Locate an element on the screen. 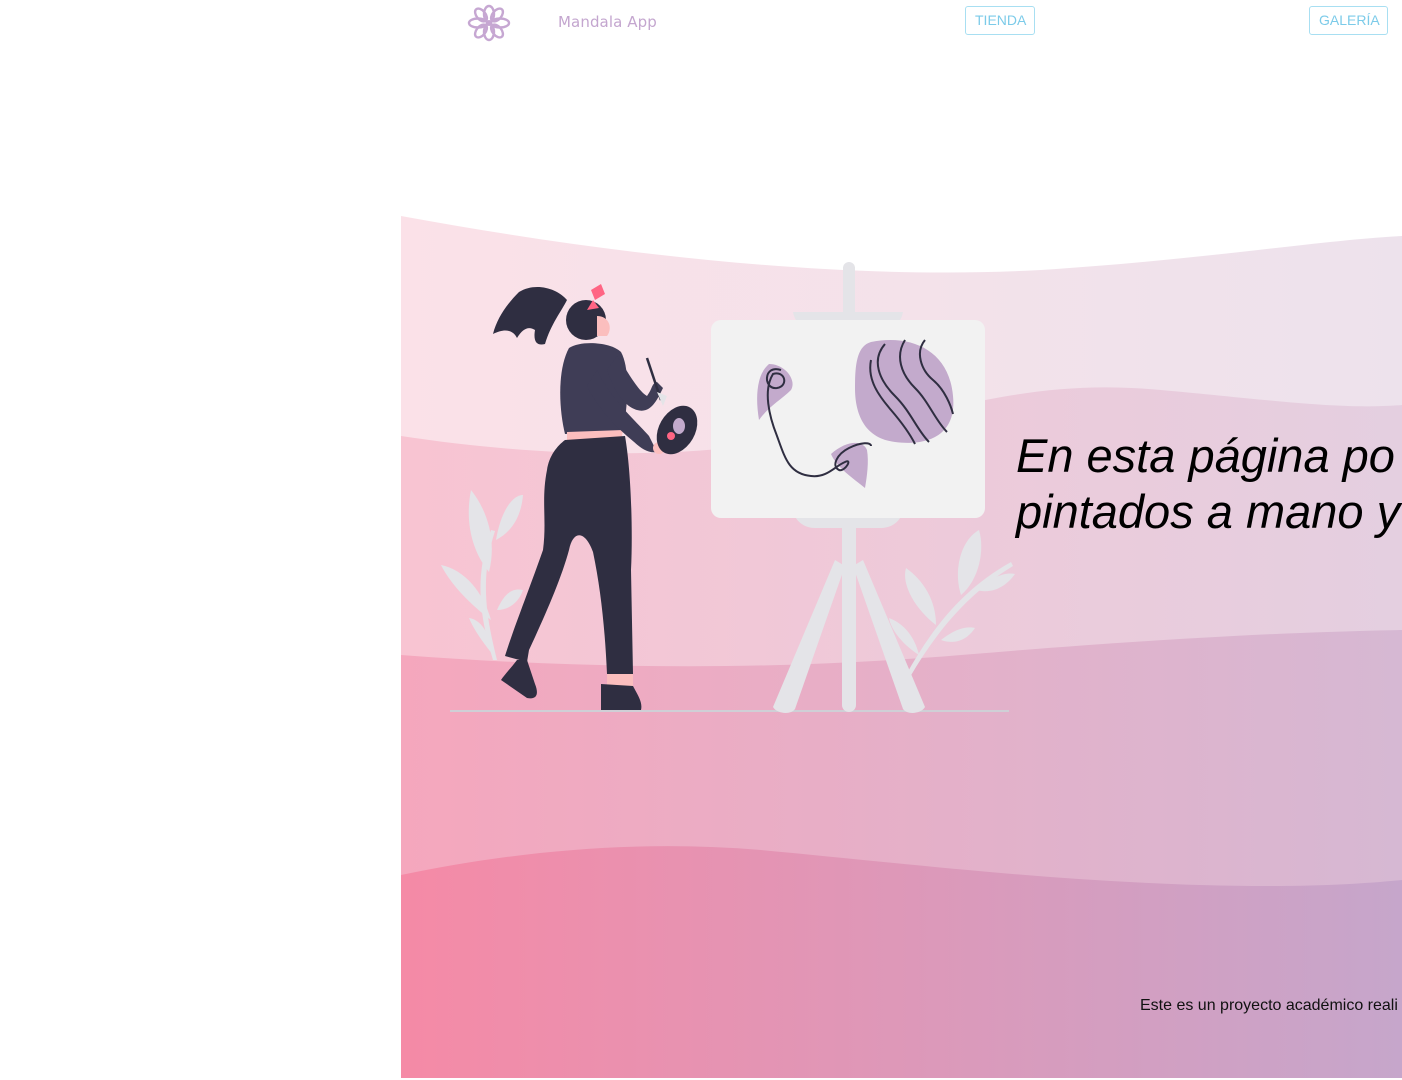  footer-note: Este es un proyecto académico reali is located at coordinates (1269, 1005).